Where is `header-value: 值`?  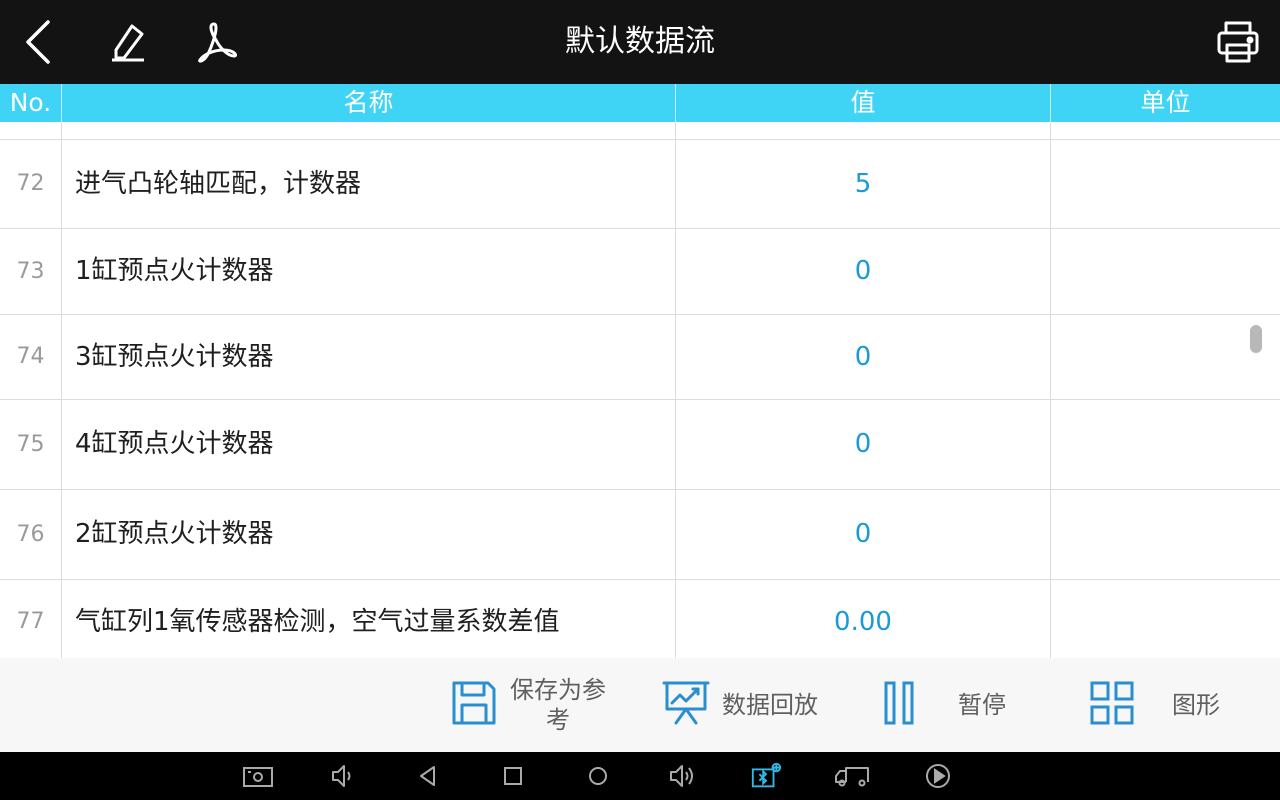
header-value: 值 is located at coordinates (863, 102).